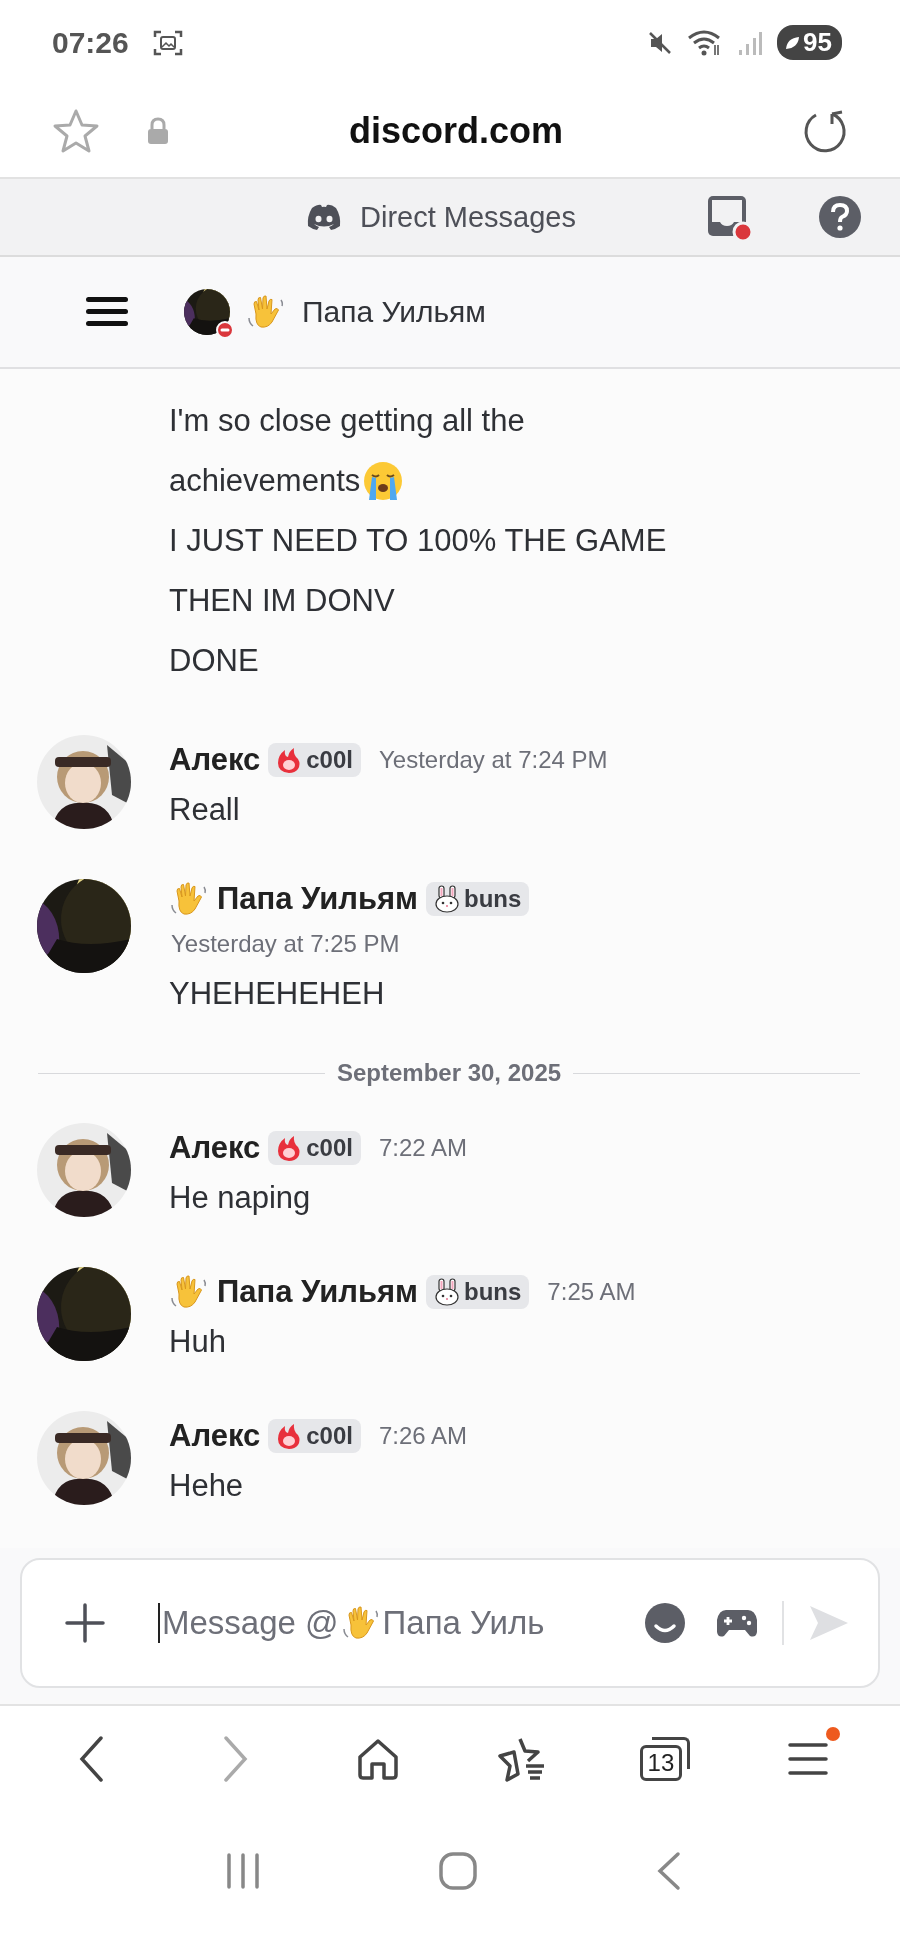  I want to click on signal-icon, so click(750, 42).